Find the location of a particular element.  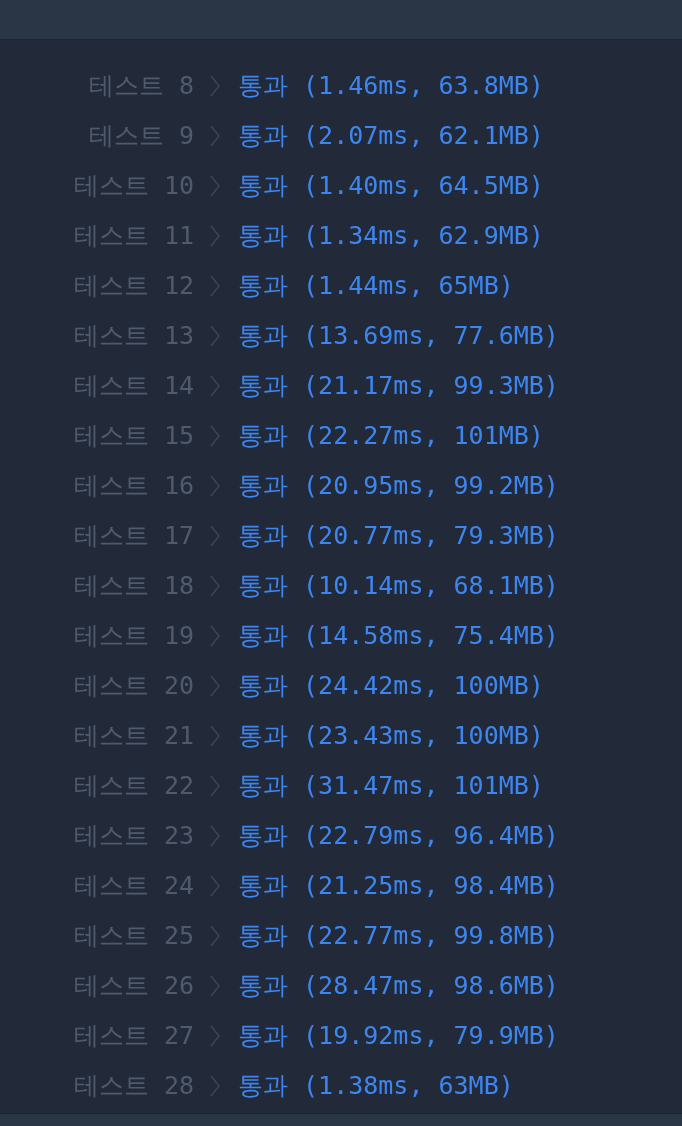

test-result: 통과 (13.69ms, 77.6MB) is located at coordinates (398, 336).